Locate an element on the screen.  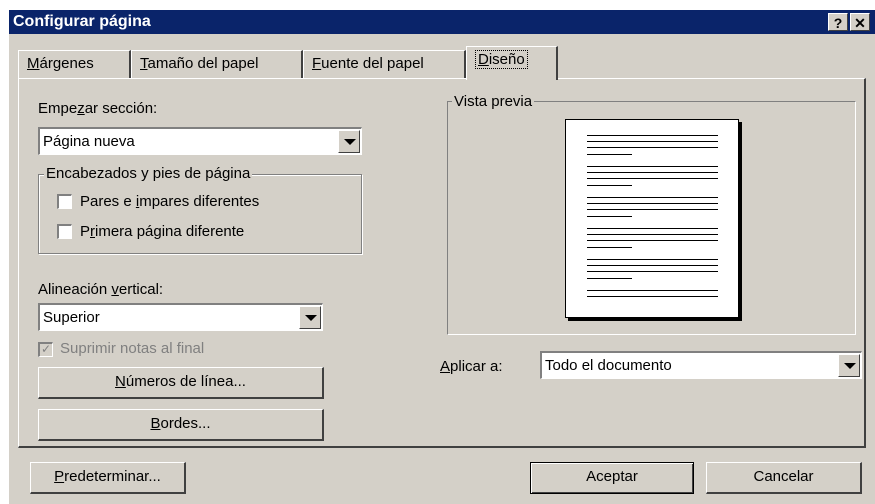
apply-to-label: Aplicar a: is located at coordinates (471, 366).